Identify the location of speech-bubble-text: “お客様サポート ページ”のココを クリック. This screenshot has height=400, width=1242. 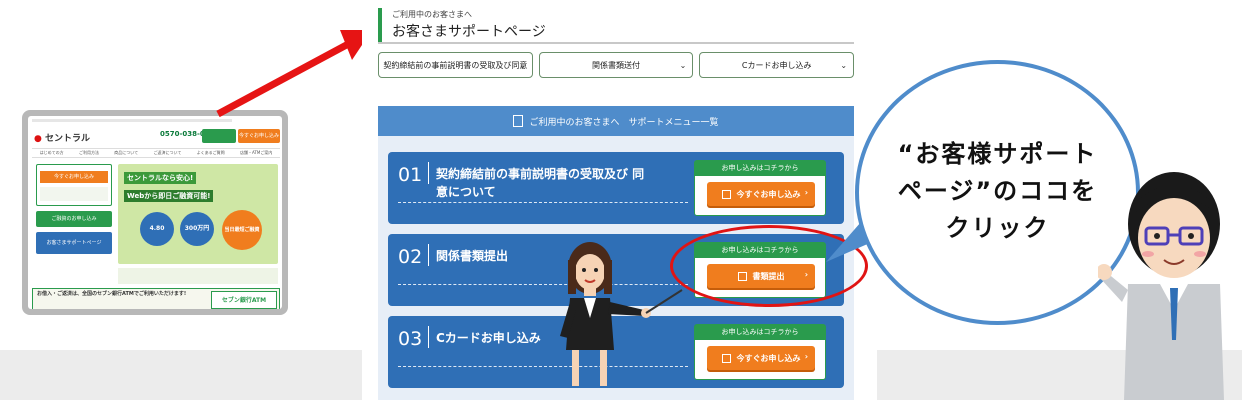
(997, 191).